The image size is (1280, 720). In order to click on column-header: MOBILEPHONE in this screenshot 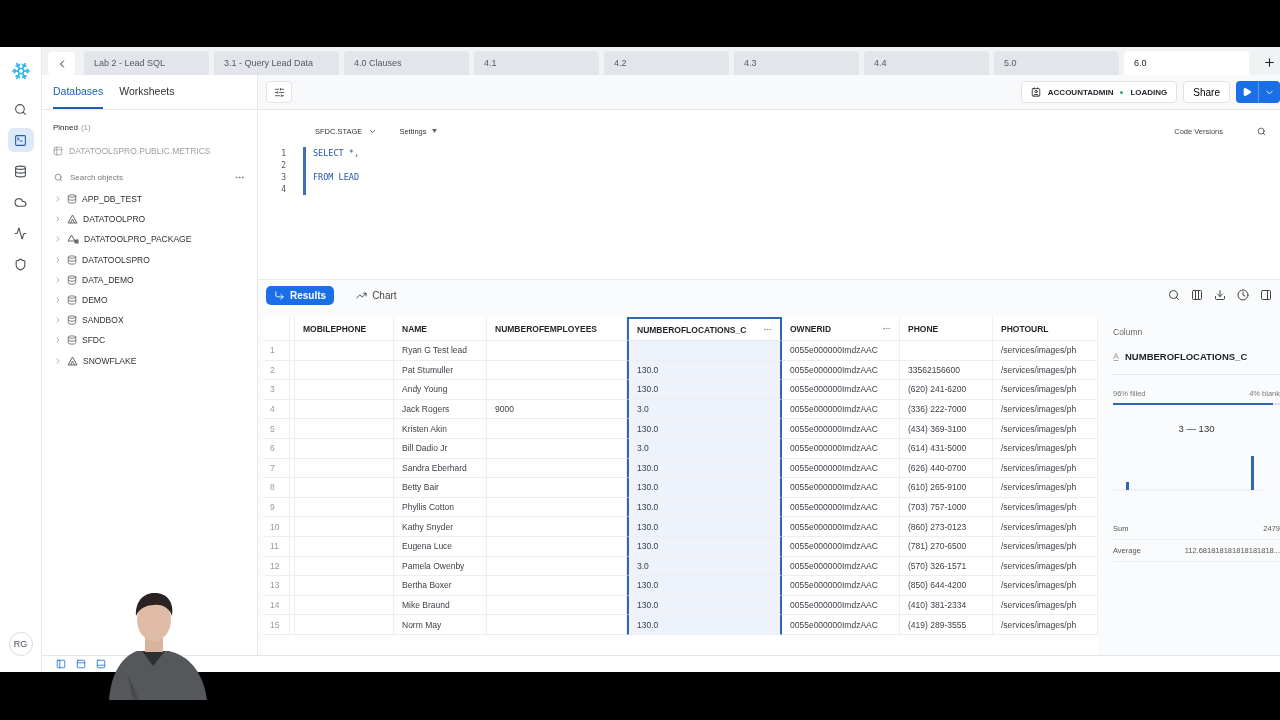, I will do `click(344, 329)`.